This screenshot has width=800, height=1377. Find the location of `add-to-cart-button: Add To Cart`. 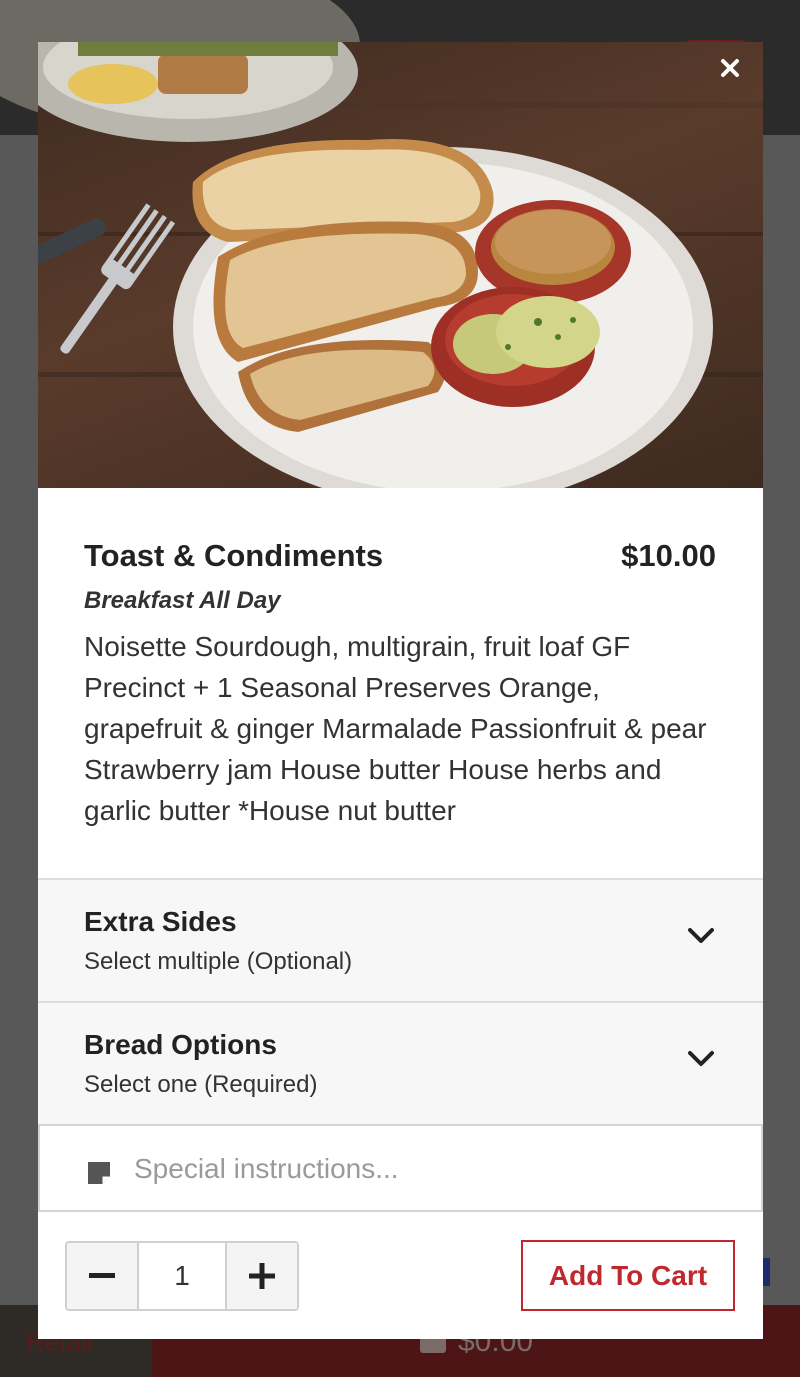

add-to-cart-button: Add To Cart is located at coordinates (628, 1275).